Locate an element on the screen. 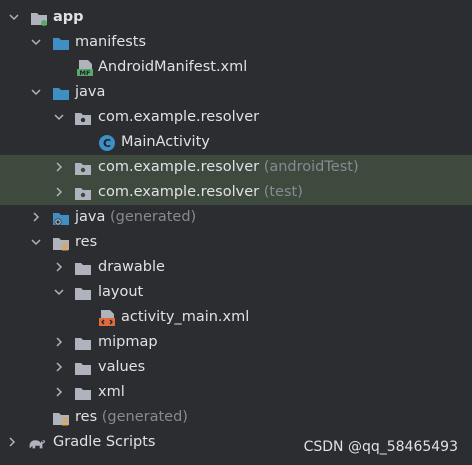  tree-node-label: xml is located at coordinates (111, 392).